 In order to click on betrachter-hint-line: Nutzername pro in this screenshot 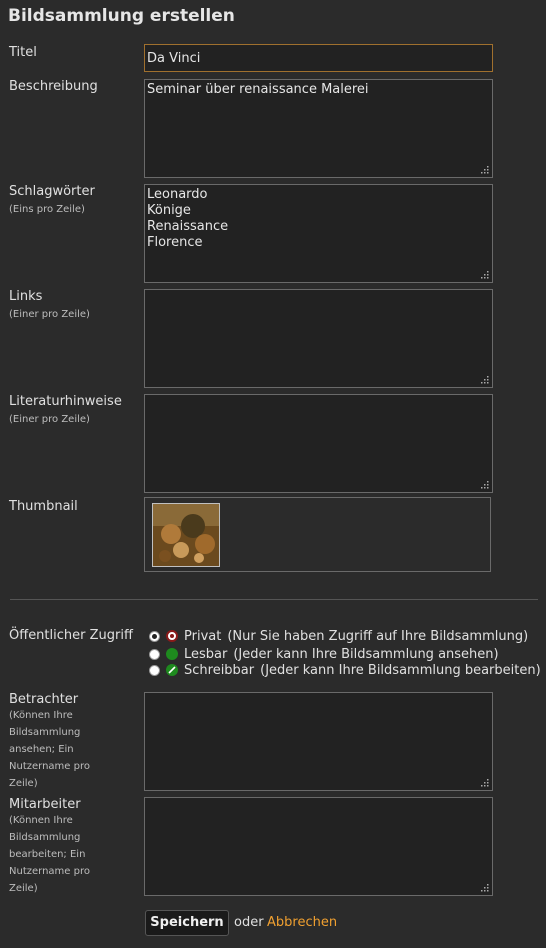, I will do `click(49, 766)`.